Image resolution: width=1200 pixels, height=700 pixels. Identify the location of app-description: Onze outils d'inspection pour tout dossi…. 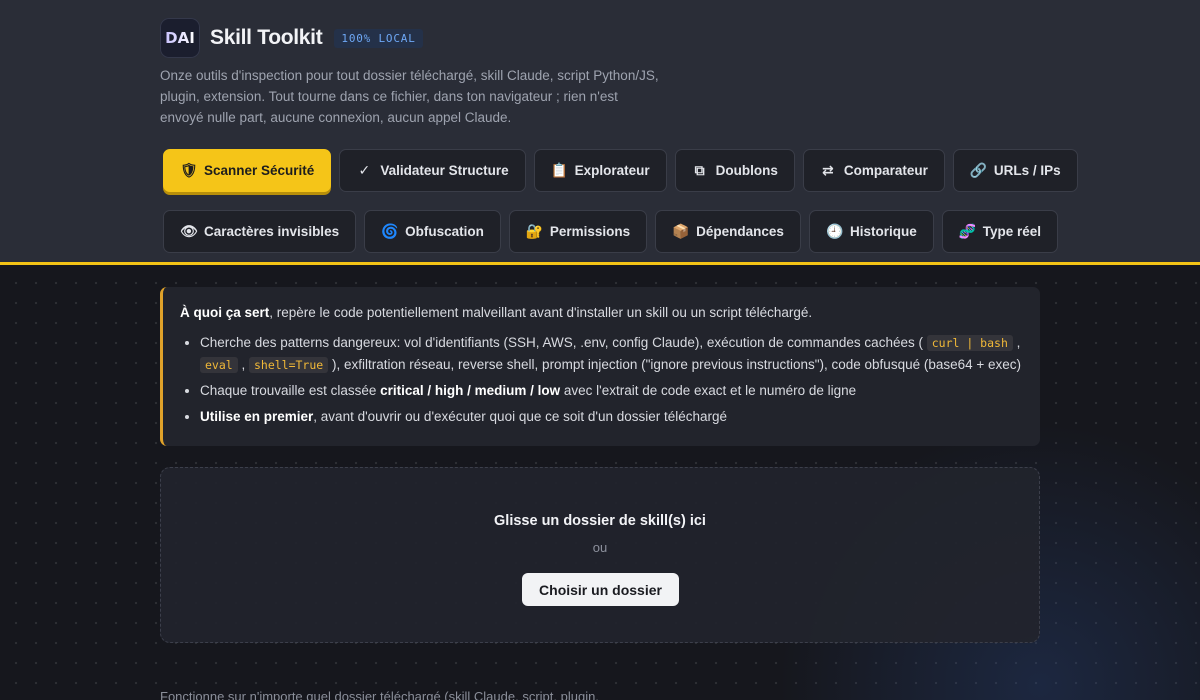
(409, 96).